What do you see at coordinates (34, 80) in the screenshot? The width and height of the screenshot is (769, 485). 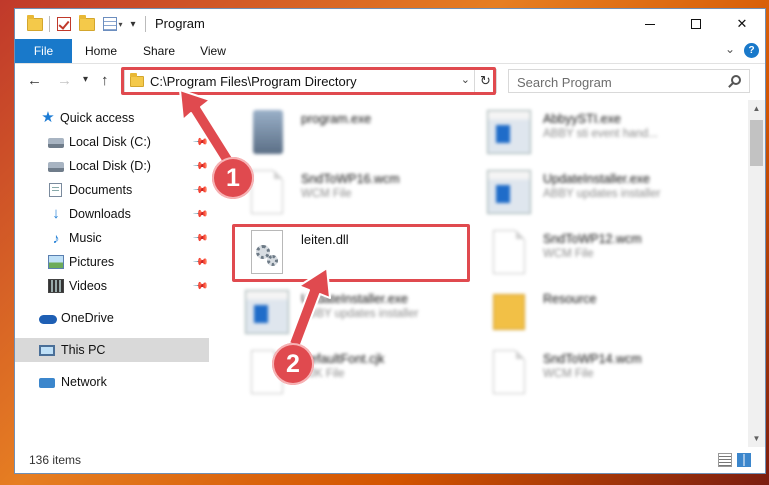 I see `back-button: ←` at bounding box center [34, 80].